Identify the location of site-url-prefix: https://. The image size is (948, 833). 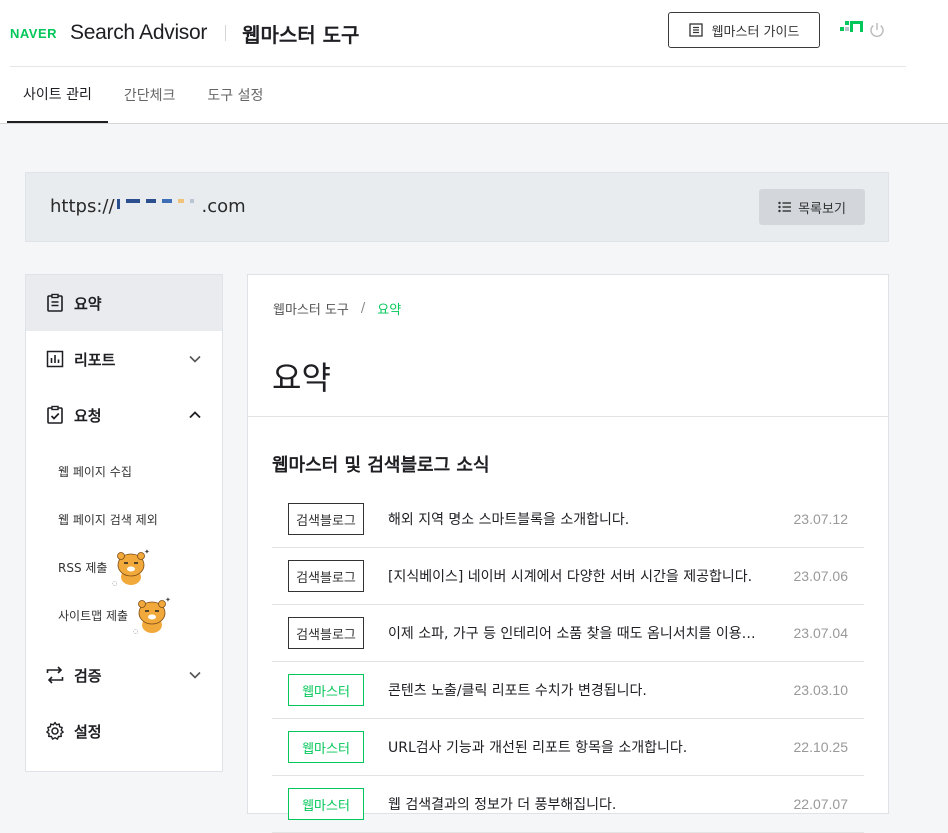
(82, 206).